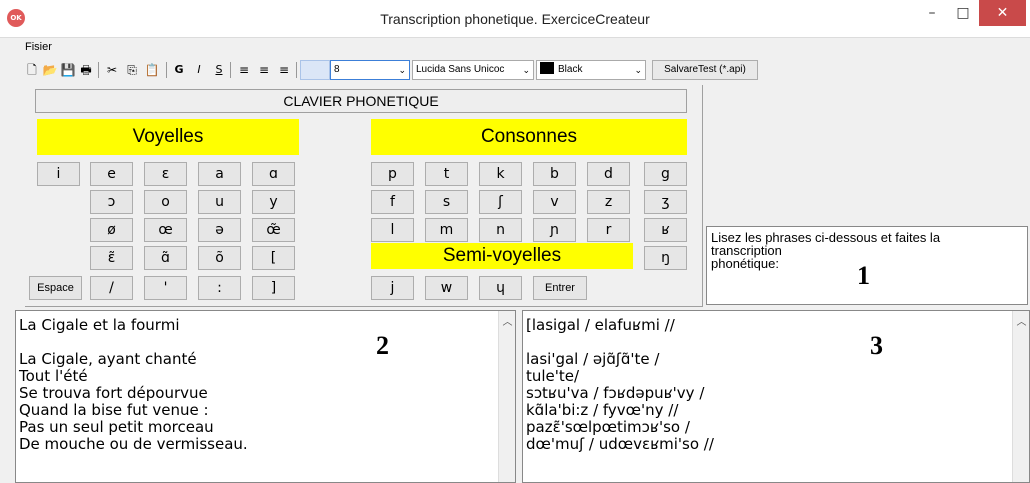  I want to click on font-name-select: Lucida Sans Unicoc ⌄, so click(473, 70).